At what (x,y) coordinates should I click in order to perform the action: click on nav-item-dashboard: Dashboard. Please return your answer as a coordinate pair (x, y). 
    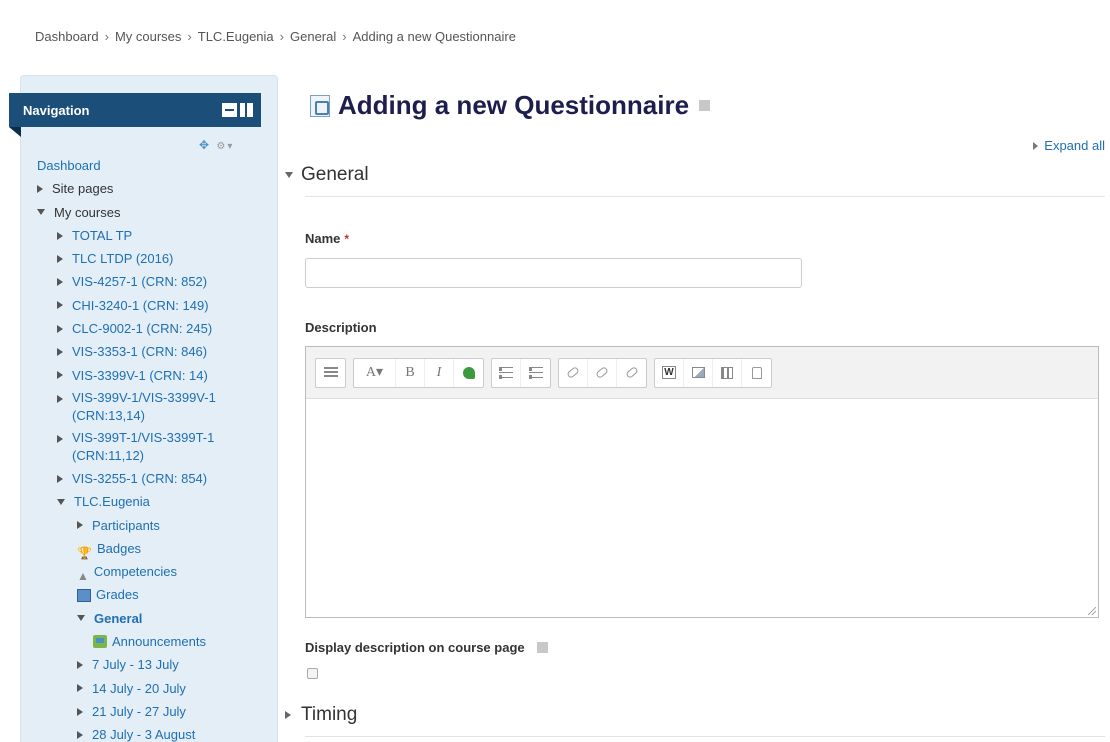
    Looking at the image, I should click on (139, 165).